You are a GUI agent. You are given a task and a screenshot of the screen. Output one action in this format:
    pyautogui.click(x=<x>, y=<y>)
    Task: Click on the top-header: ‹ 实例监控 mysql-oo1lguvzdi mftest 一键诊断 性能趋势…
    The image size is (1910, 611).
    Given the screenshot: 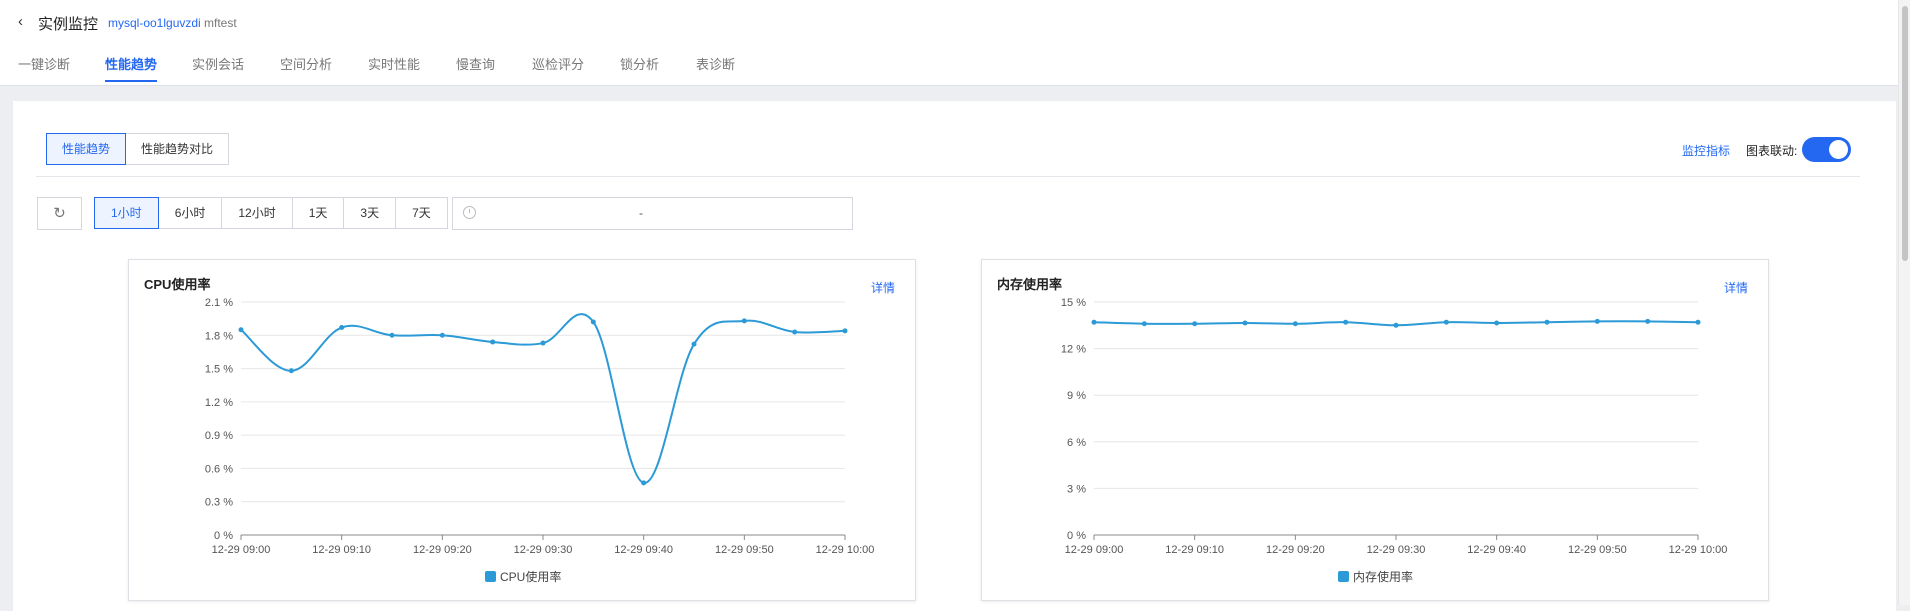 What is the action you would take?
    pyautogui.click(x=949, y=43)
    